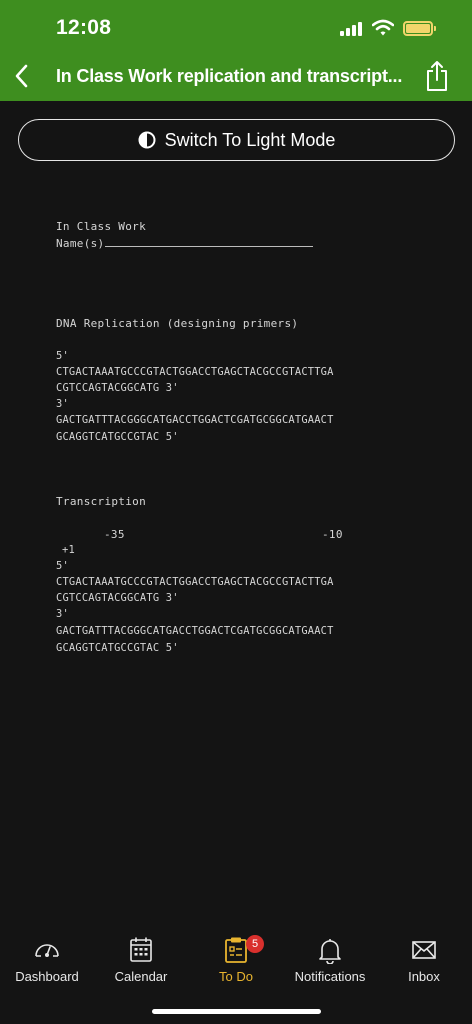 The image size is (472, 1024). I want to click on section2-title: Transcription, so click(101, 501).